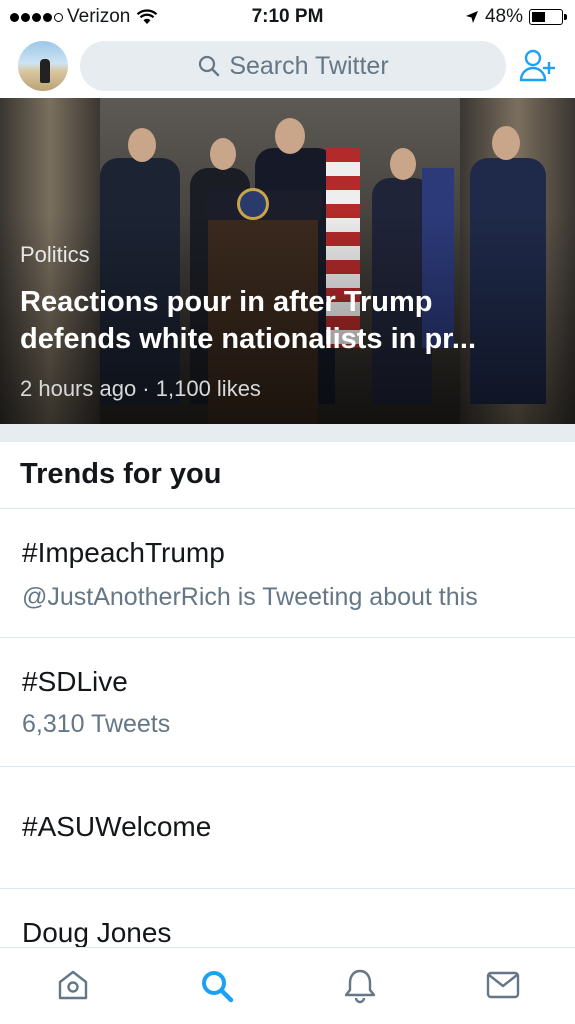  I want to click on top-header: Search Twitter, so click(287, 66).